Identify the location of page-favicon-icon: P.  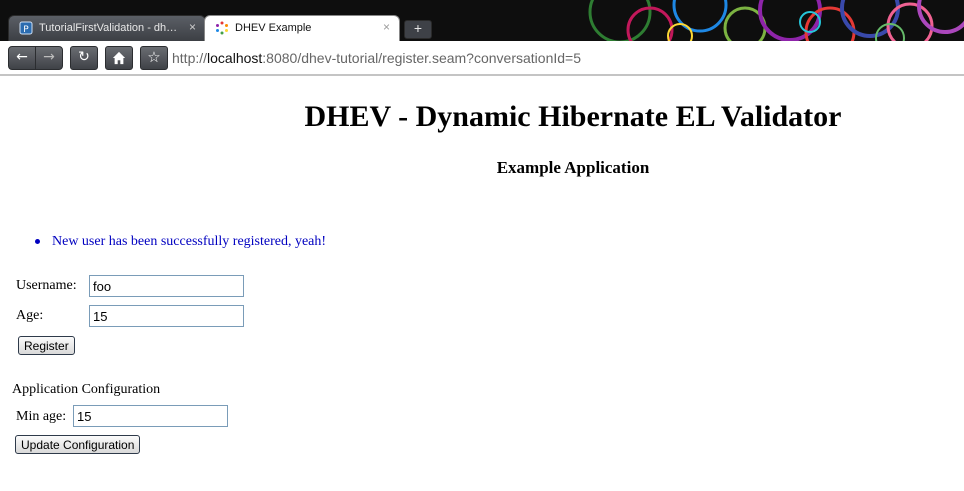
(26, 28).